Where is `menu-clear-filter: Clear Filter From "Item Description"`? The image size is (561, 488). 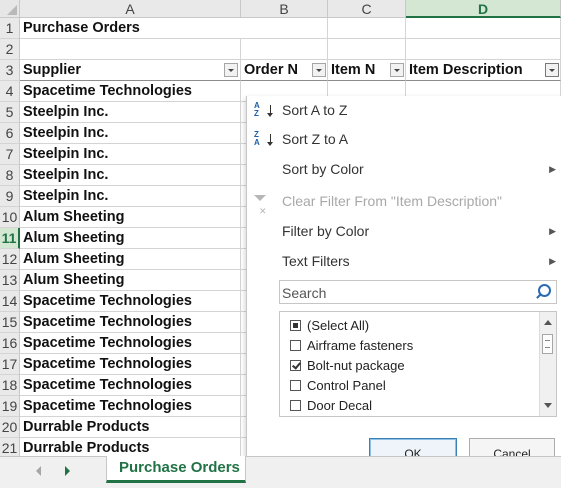
menu-clear-filter: Clear Filter From "Item Description" is located at coordinates (404, 206).